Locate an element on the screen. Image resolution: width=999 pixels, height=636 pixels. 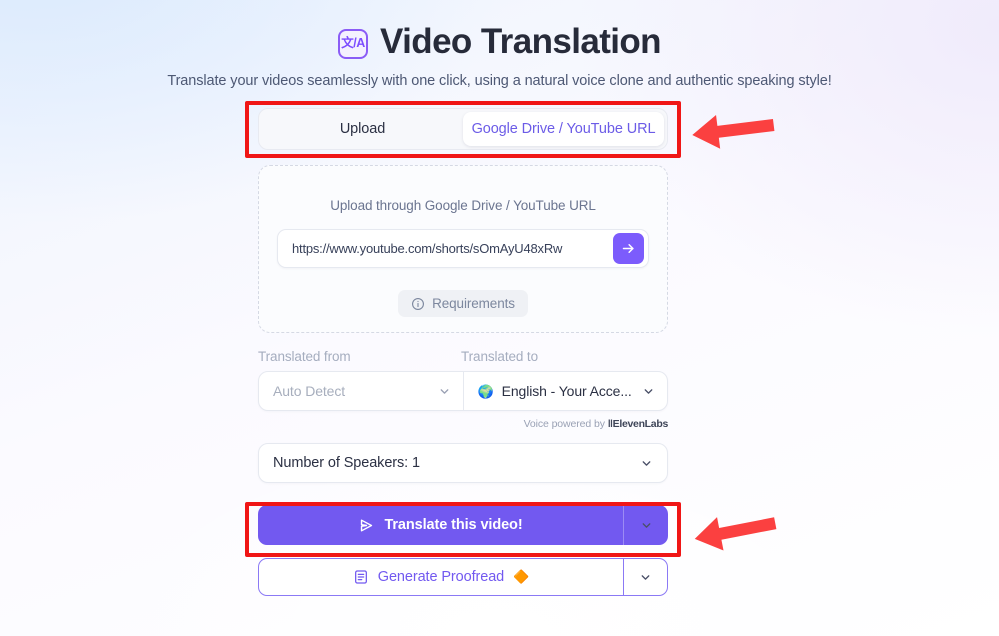
tab-google-drive-youtube-url: Google Drive / YouTube URL is located at coordinates (563, 129).